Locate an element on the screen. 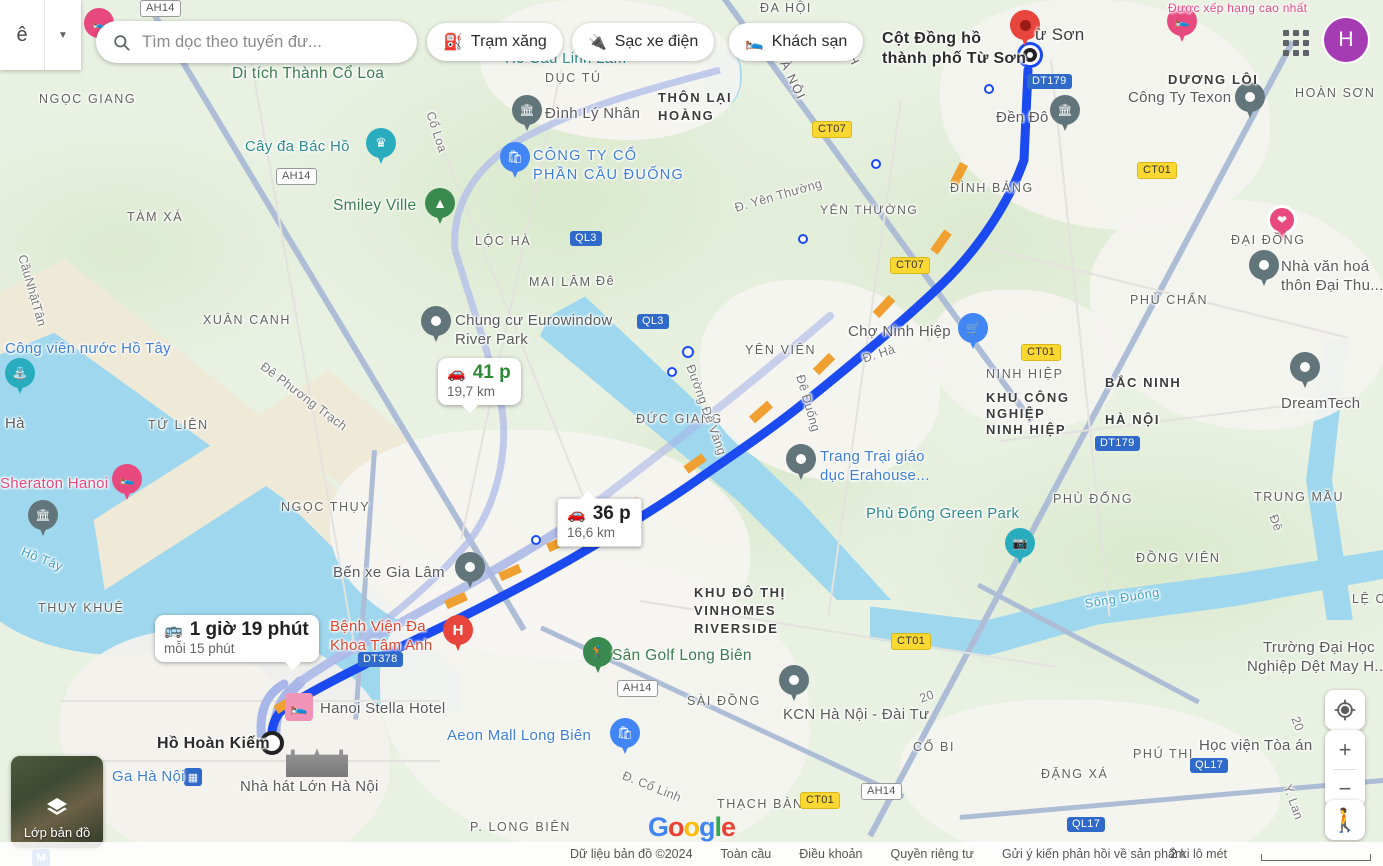 This screenshot has height=866, width=1383. pegman-icon: 🚶 is located at coordinates (1345, 819).